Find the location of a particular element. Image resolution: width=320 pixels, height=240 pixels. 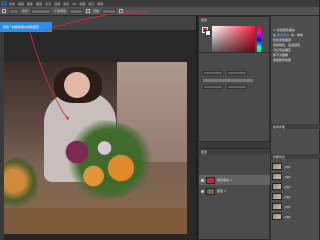

layers-panel: 图层 颜色填充 1 图层 1 is located at coordinates (234, 194).